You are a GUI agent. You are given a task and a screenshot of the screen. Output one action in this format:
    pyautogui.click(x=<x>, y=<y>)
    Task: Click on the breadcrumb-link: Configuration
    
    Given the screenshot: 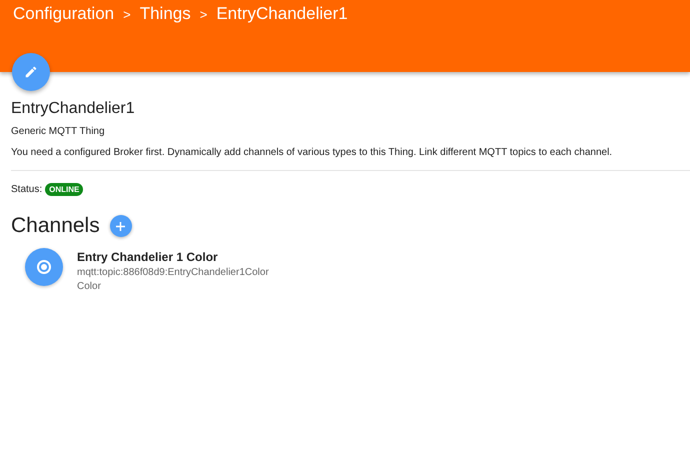 What is the action you would take?
    pyautogui.click(x=63, y=14)
    